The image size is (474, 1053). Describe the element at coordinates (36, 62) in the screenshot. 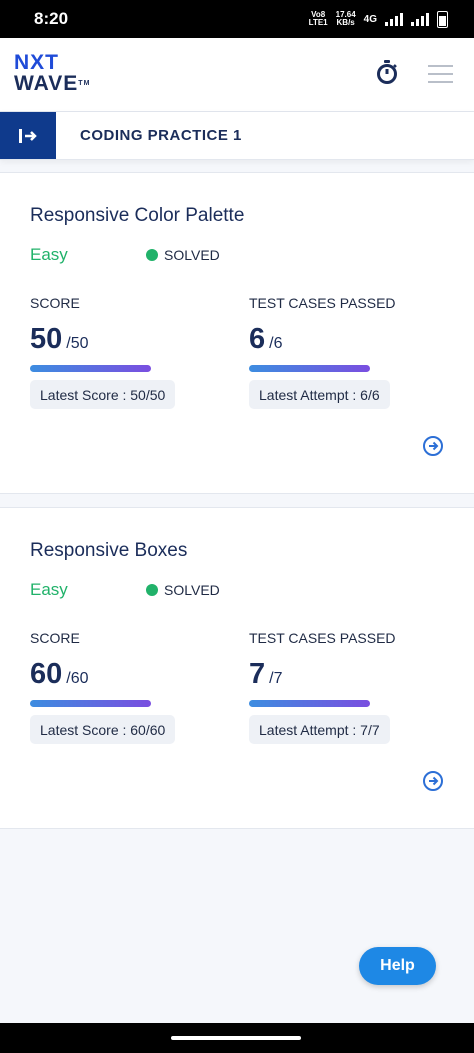

I see `logo-line1: NXT` at that location.